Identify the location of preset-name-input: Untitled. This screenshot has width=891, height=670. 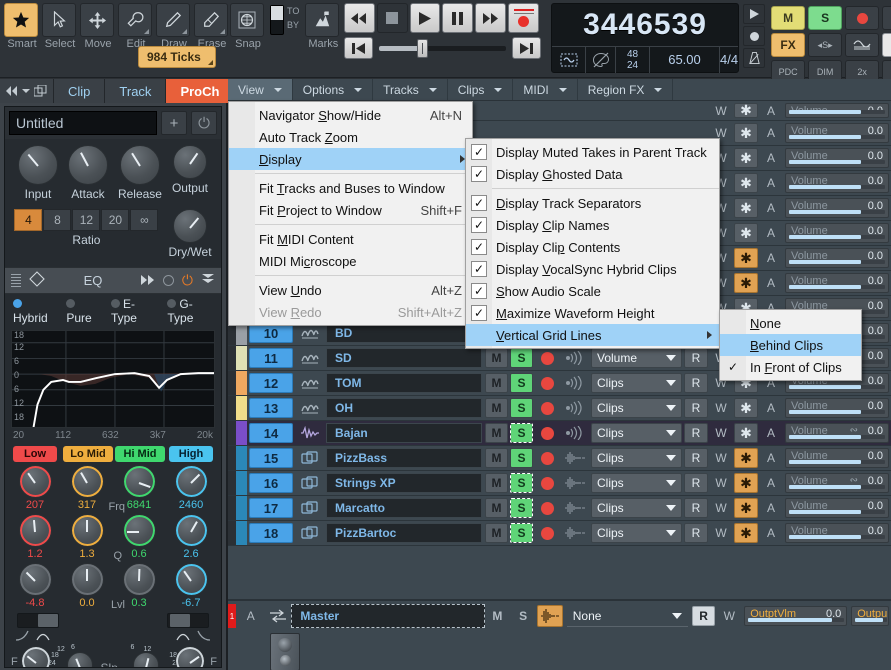
(83, 123).